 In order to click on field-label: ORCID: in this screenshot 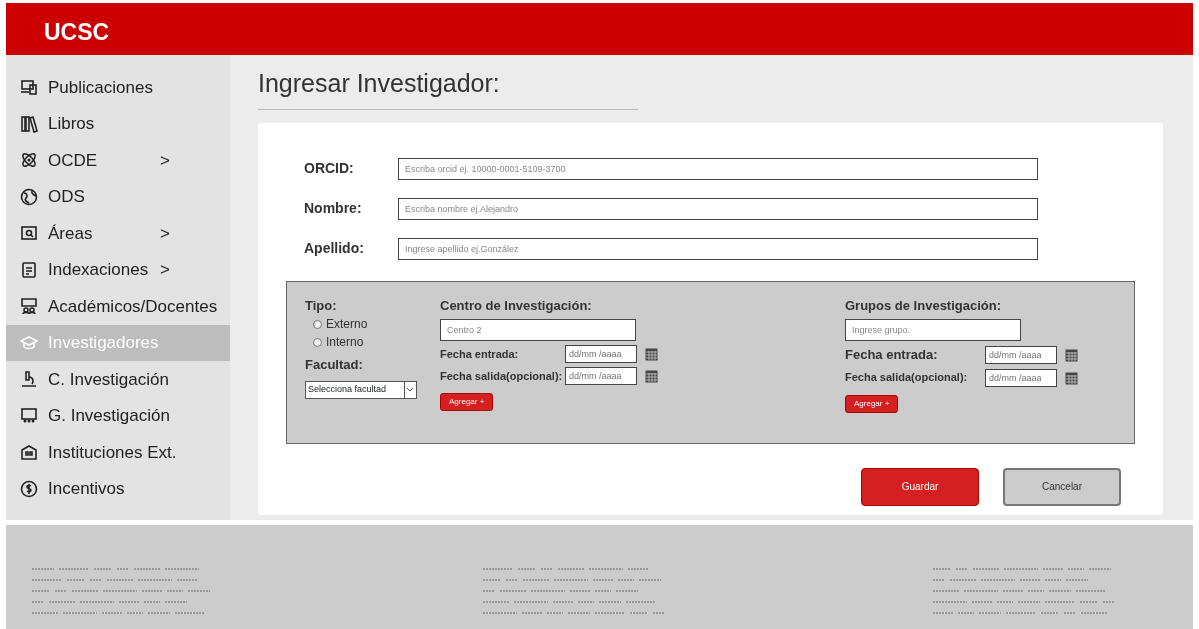, I will do `click(329, 168)`.